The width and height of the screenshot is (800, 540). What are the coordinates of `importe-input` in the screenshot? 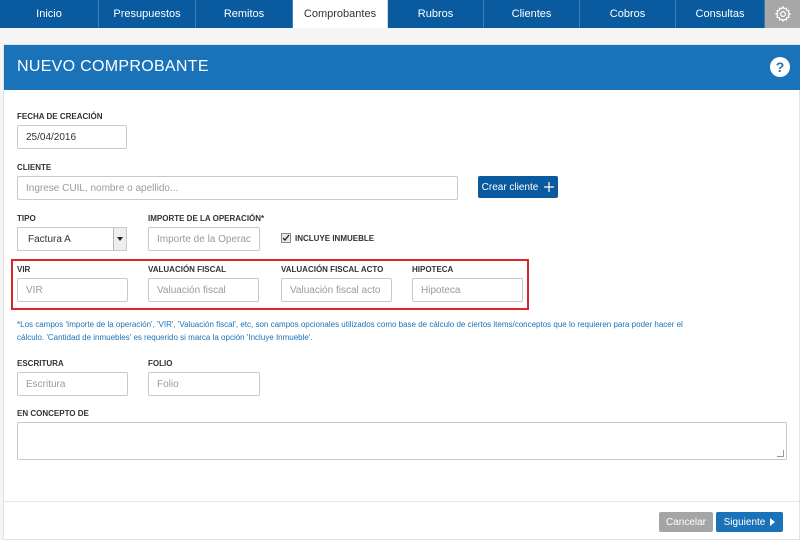 It's located at (204, 239).